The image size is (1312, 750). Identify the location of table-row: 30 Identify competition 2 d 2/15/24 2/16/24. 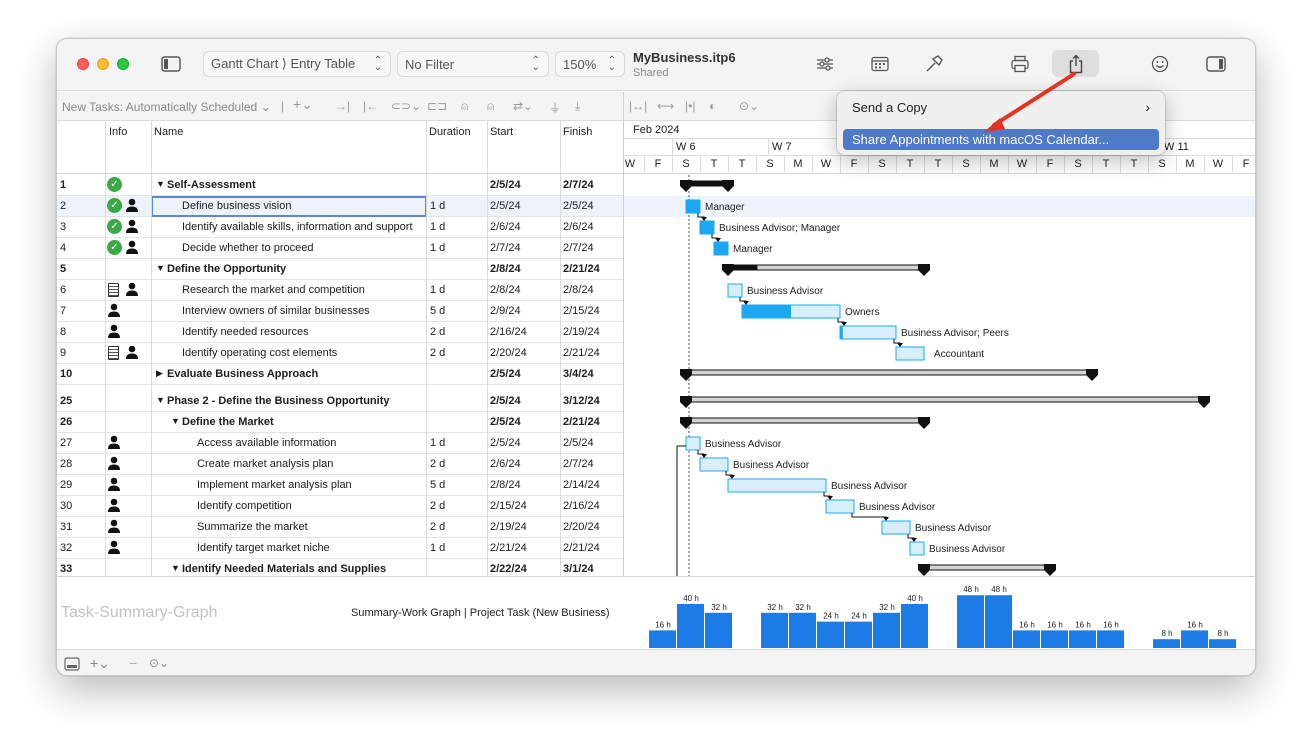
(340, 506).